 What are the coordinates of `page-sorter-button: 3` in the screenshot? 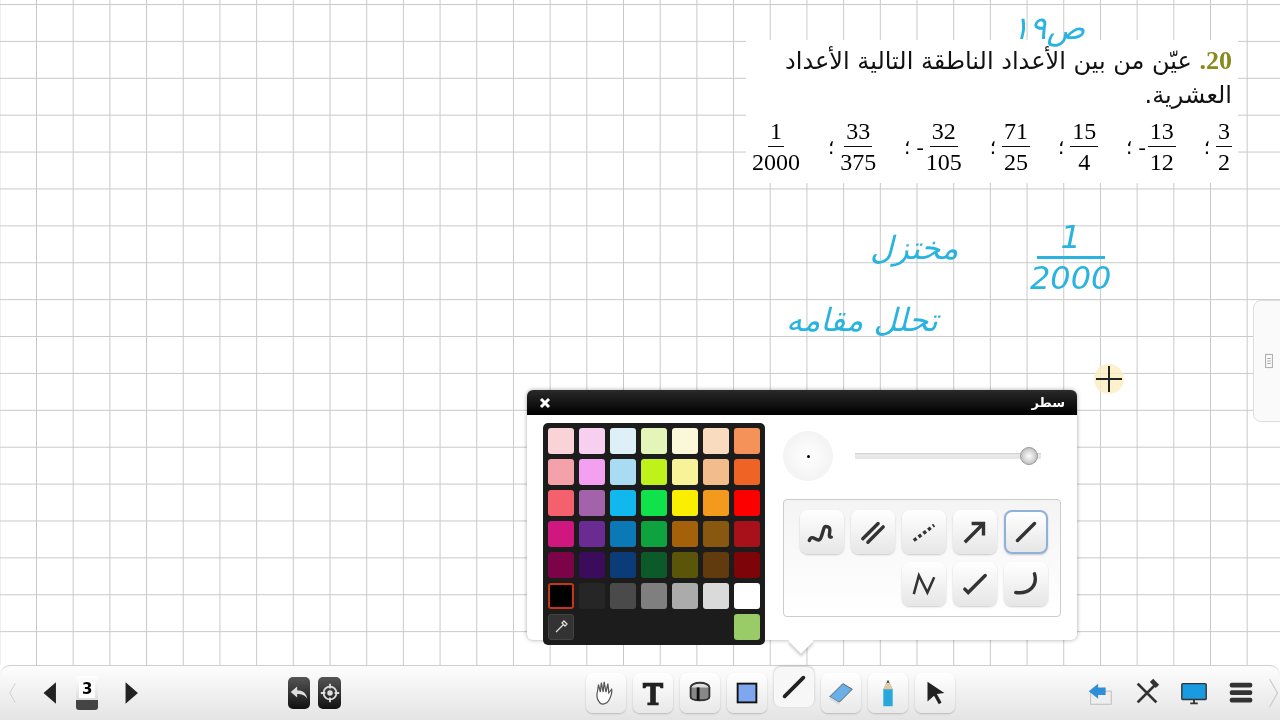 It's located at (87, 693).